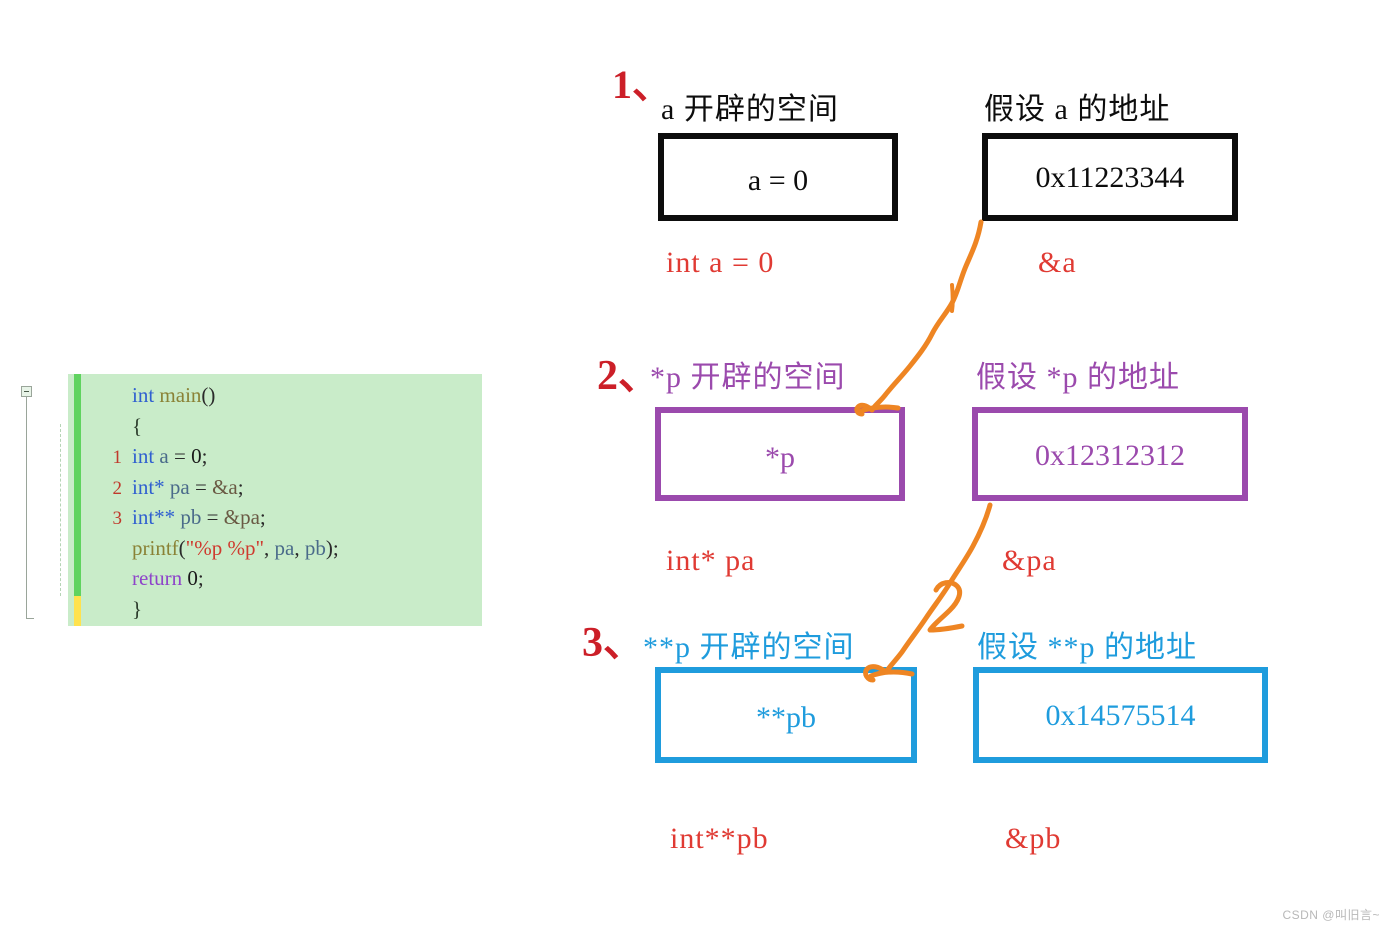  What do you see at coordinates (719, 838) in the screenshot?
I see `section-3-left-caption: int**pb` at bounding box center [719, 838].